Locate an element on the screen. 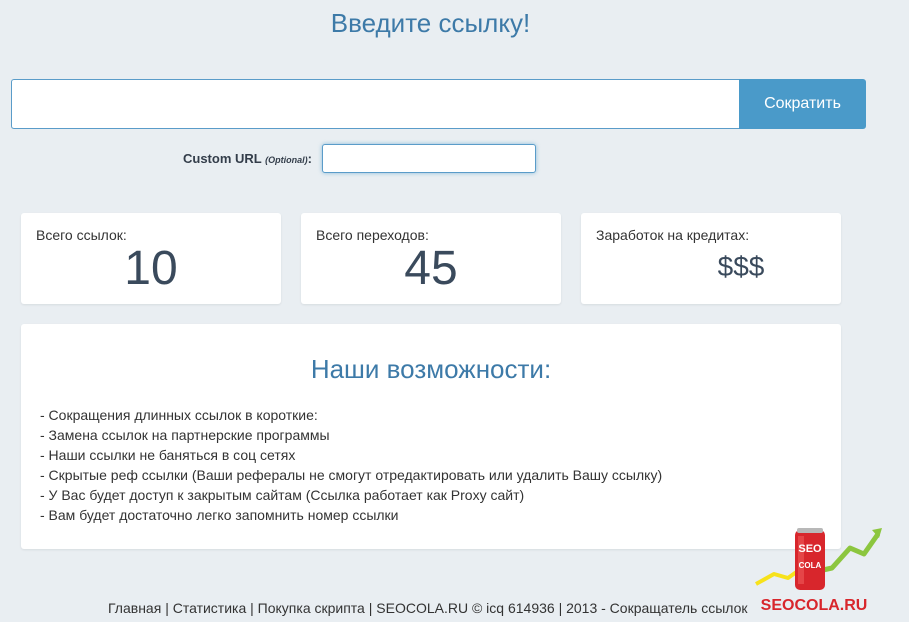  feature-item: - Наши ссылки не баняться в соц сетях is located at coordinates (168, 455).